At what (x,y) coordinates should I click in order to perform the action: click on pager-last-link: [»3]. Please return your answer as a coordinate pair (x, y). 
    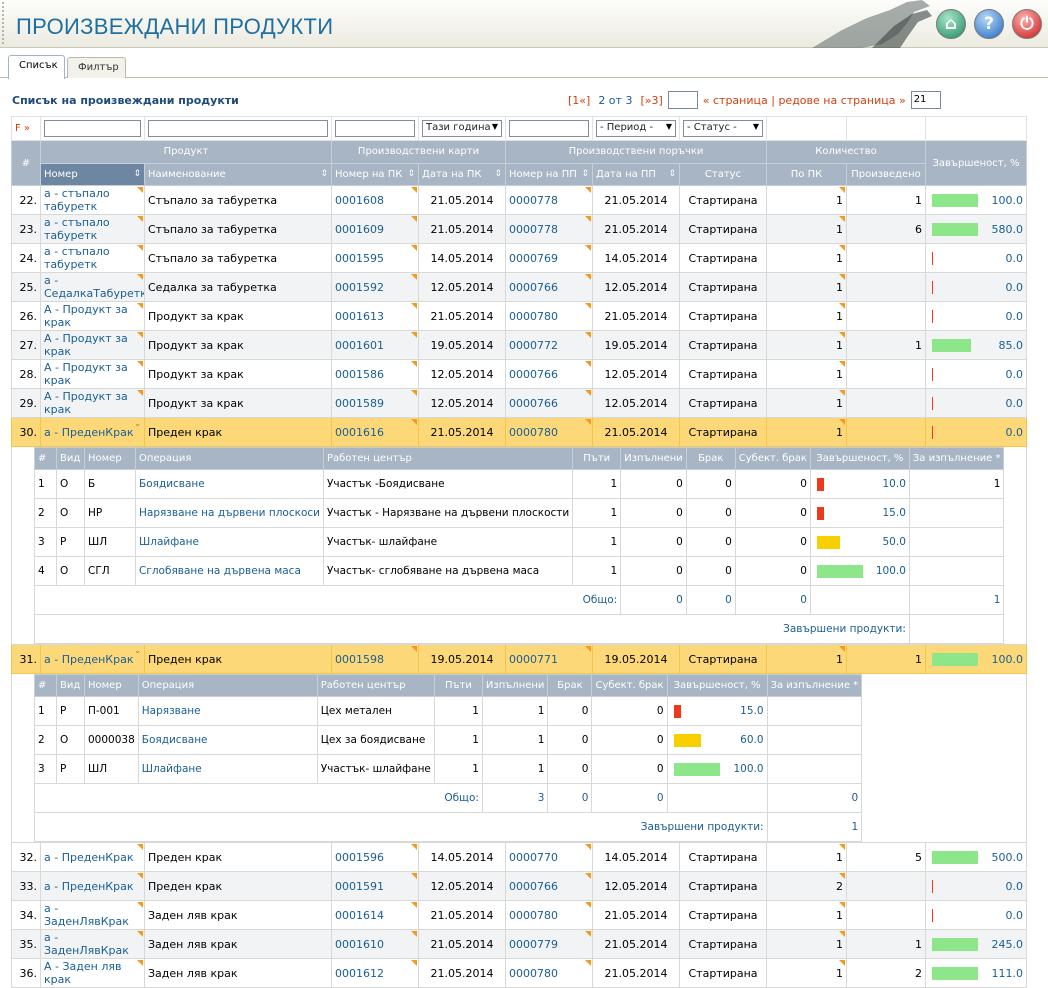
    Looking at the image, I should click on (651, 100).